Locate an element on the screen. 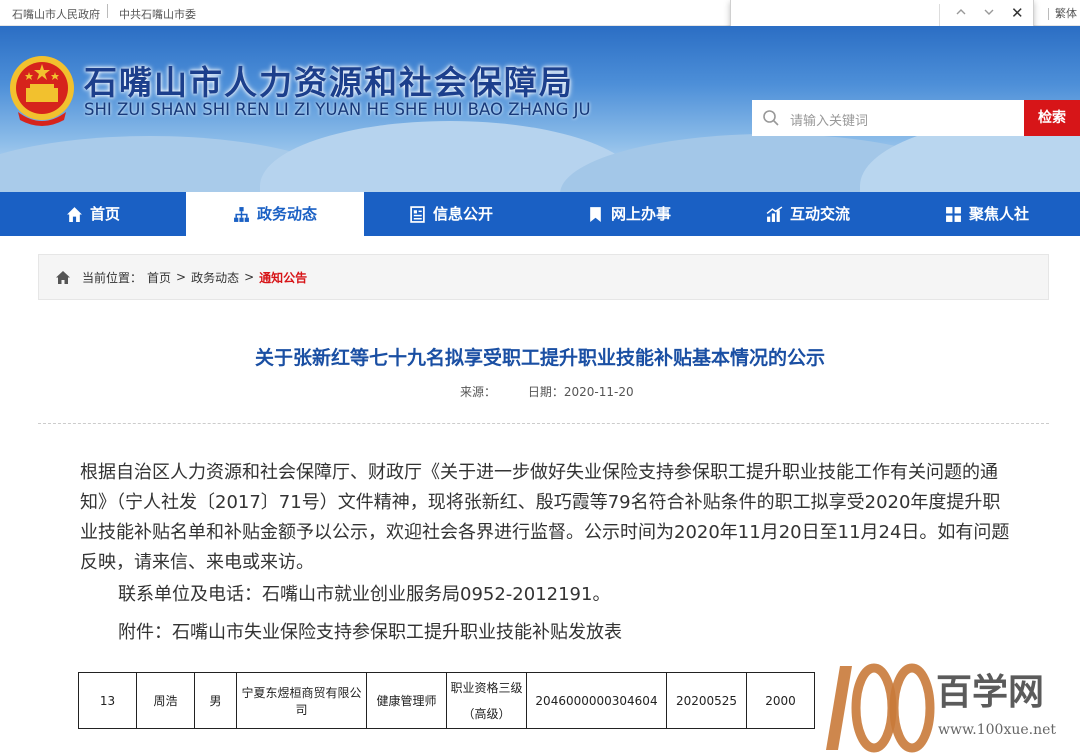 The height and width of the screenshot is (756, 1080). bookmark-icon is located at coordinates (595, 214).